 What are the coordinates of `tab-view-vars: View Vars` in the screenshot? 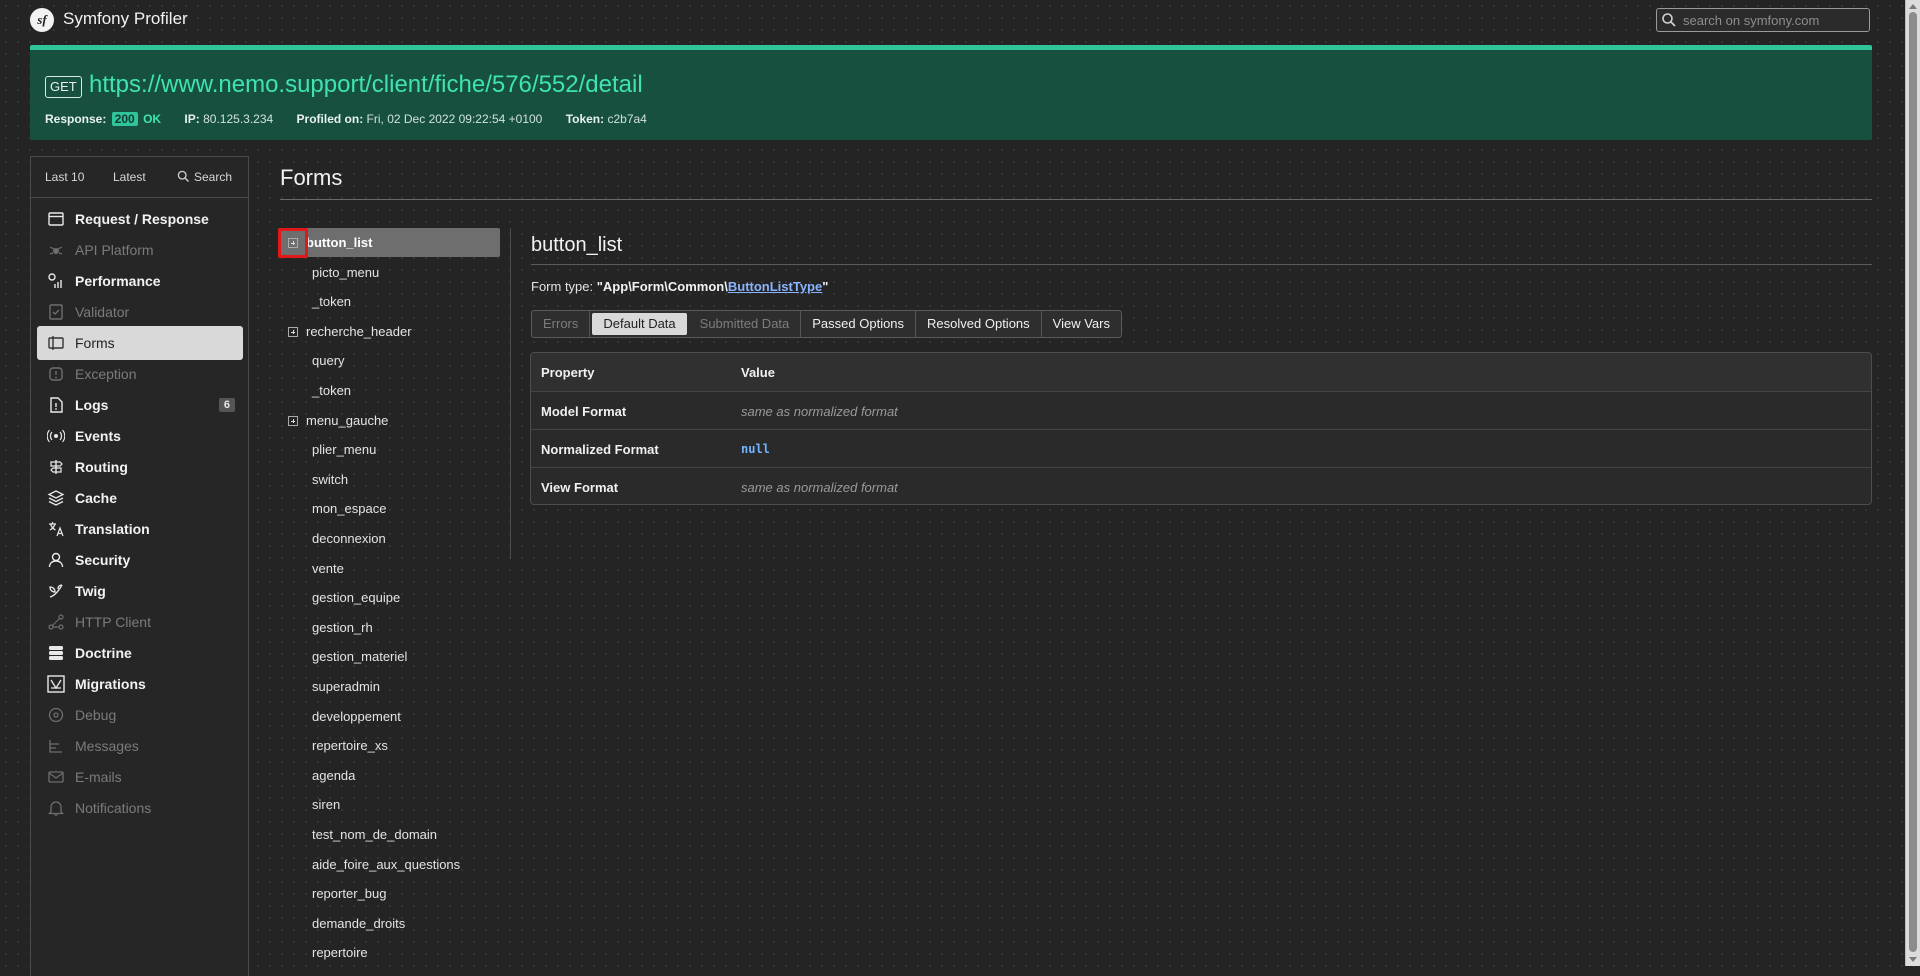 It's located at (1081, 324).